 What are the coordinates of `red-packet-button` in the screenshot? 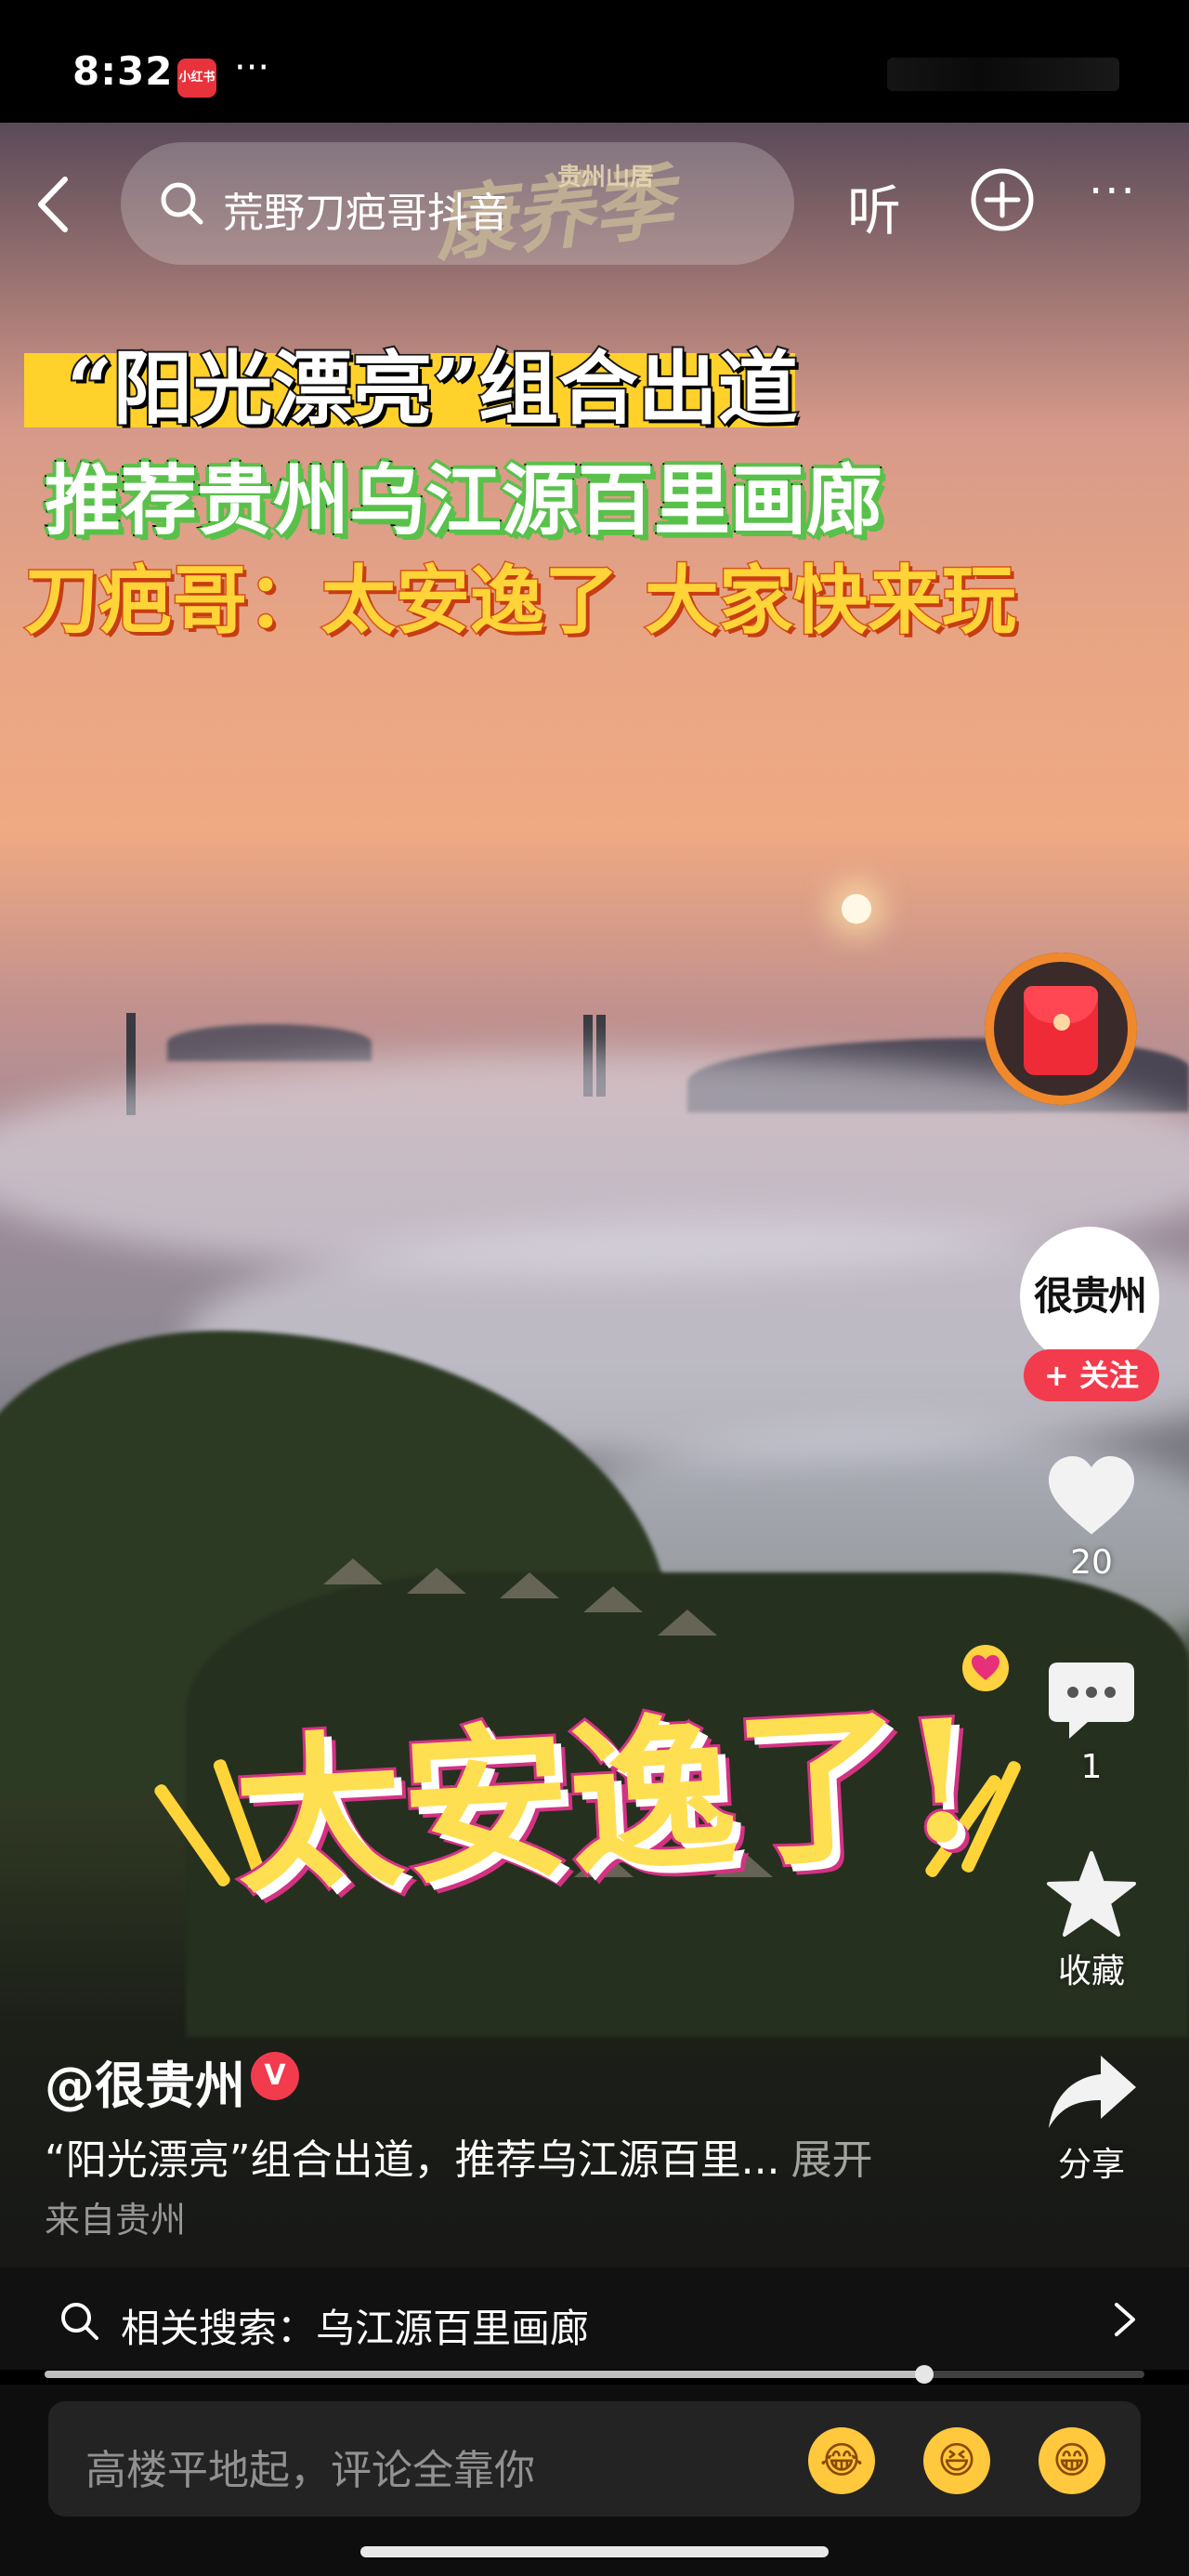 It's located at (1061, 1029).